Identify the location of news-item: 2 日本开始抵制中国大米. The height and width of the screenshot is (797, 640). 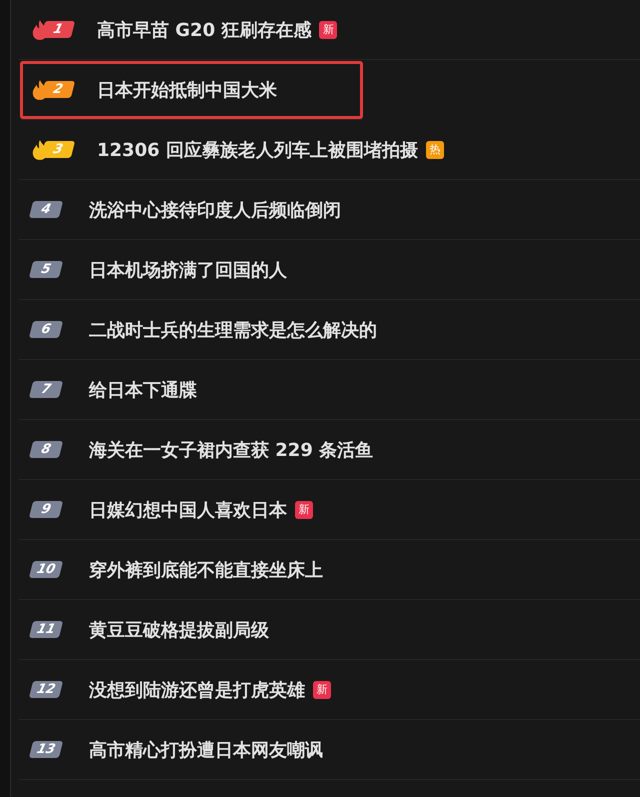
(191, 90).